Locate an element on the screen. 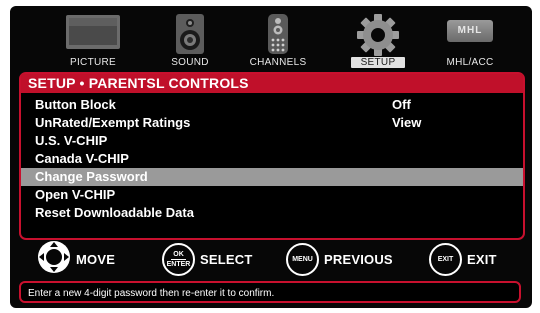  menu-item-value: Off is located at coordinates (401, 104).